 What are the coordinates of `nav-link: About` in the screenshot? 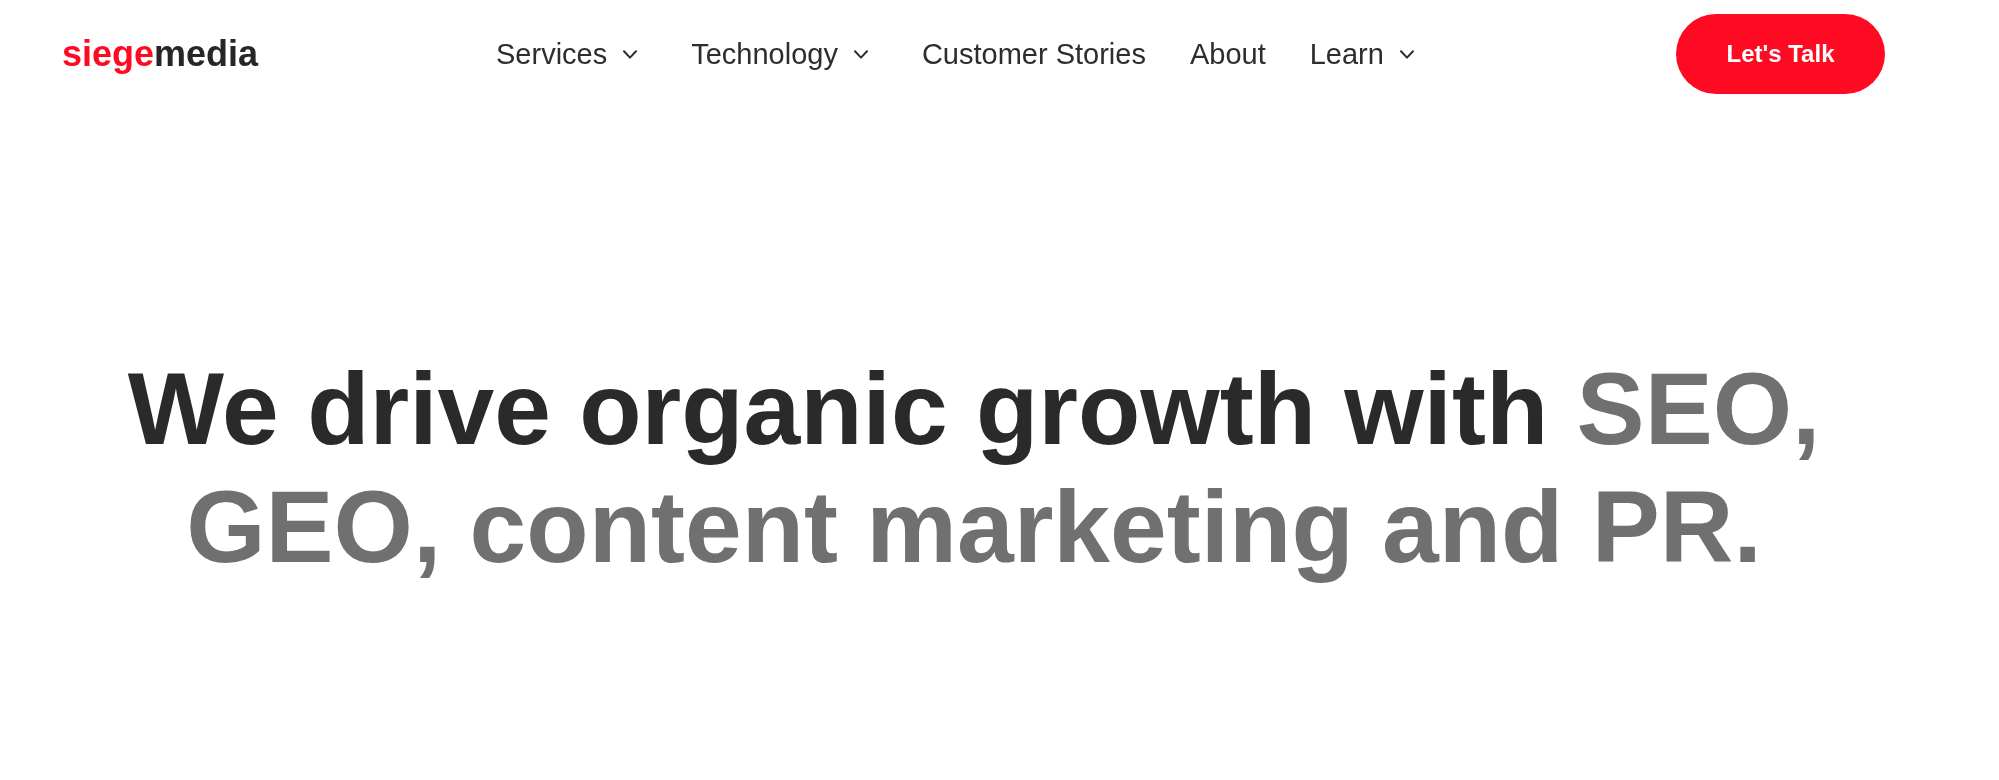 It's located at (1227, 54).